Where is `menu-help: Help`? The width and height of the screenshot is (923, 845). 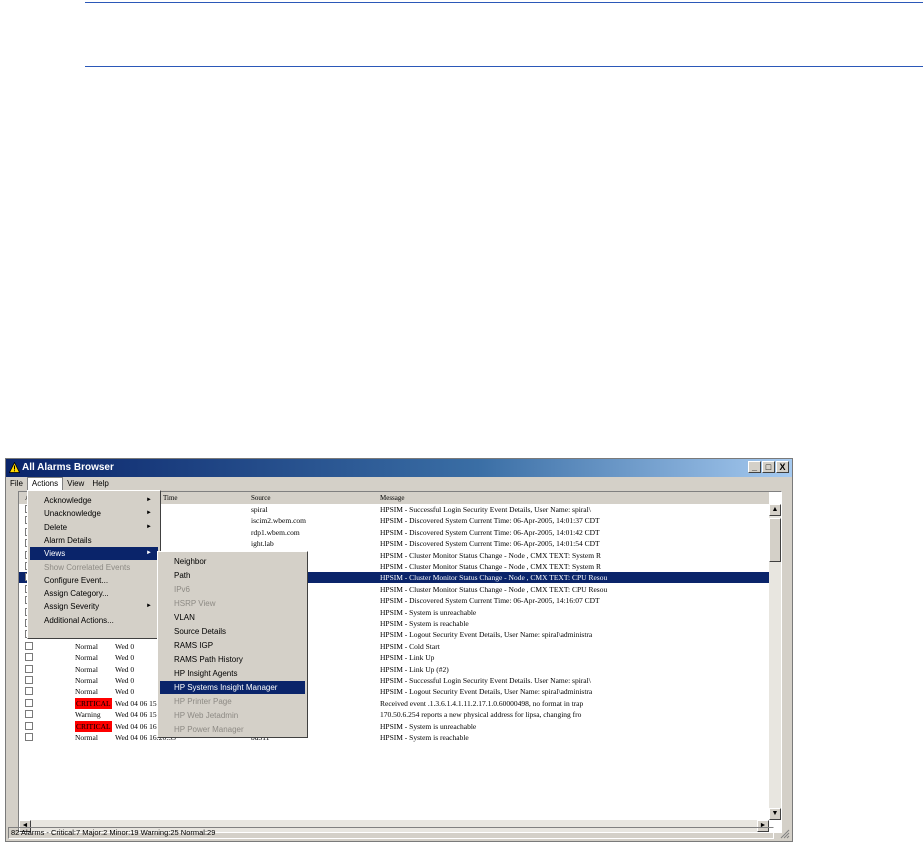
menu-help: Help is located at coordinates (100, 484).